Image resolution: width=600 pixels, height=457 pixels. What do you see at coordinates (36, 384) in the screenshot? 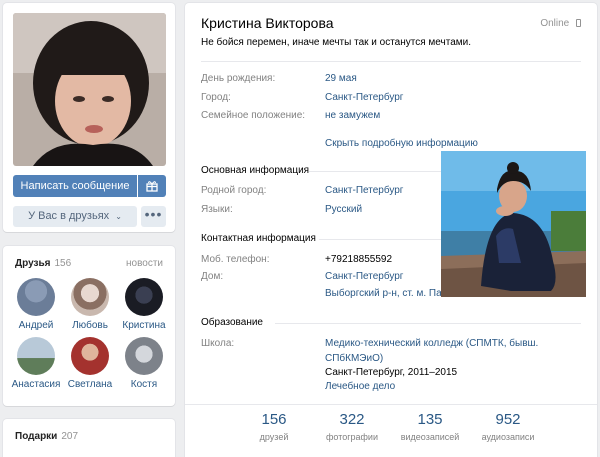
I see `friend-name: Анастасия` at bounding box center [36, 384].